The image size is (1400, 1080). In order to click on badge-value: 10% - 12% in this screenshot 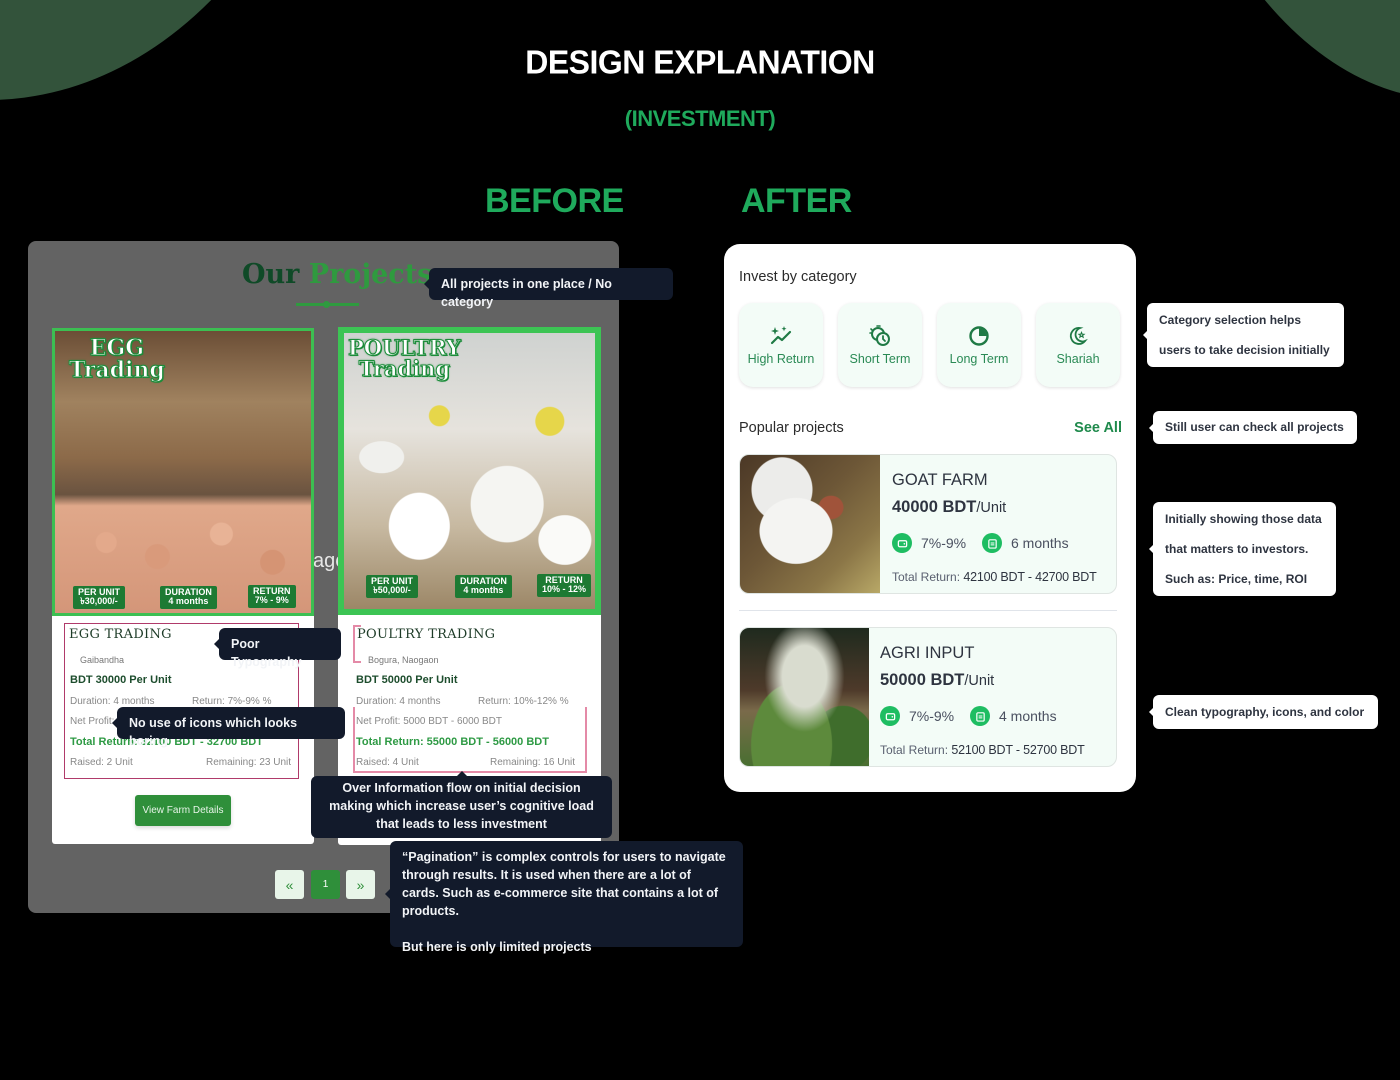, I will do `click(564, 589)`.